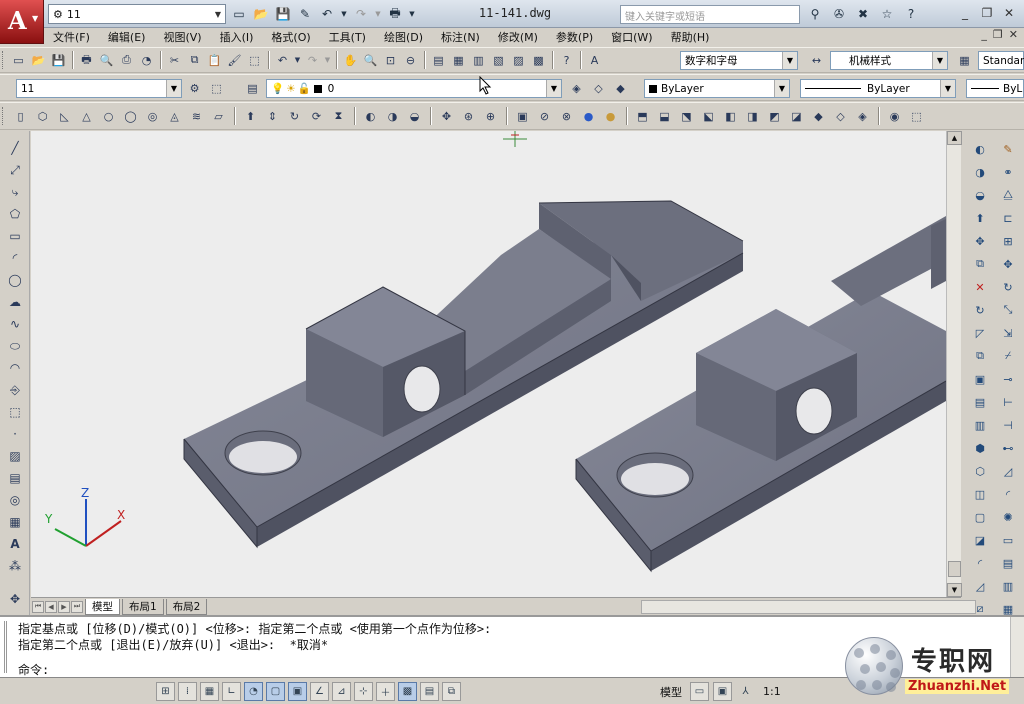  What do you see at coordinates (642, 116) in the screenshot?
I see `views-icon: ⬒` at bounding box center [642, 116].